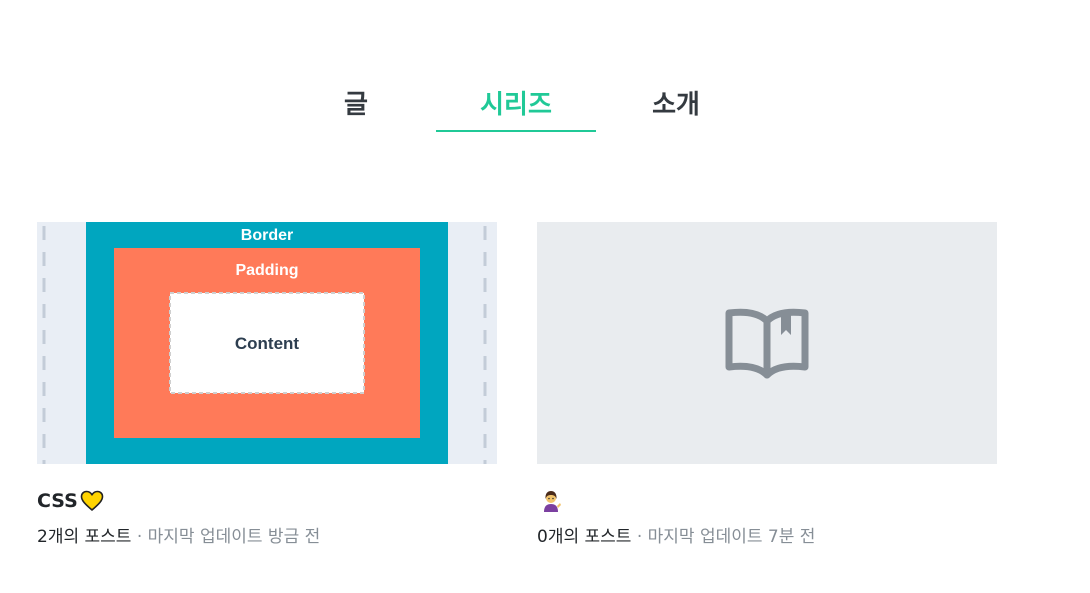 The height and width of the screenshot is (593, 1090). I want to click on profile-tabs: 글 시리즈 소개, so click(516, 103).